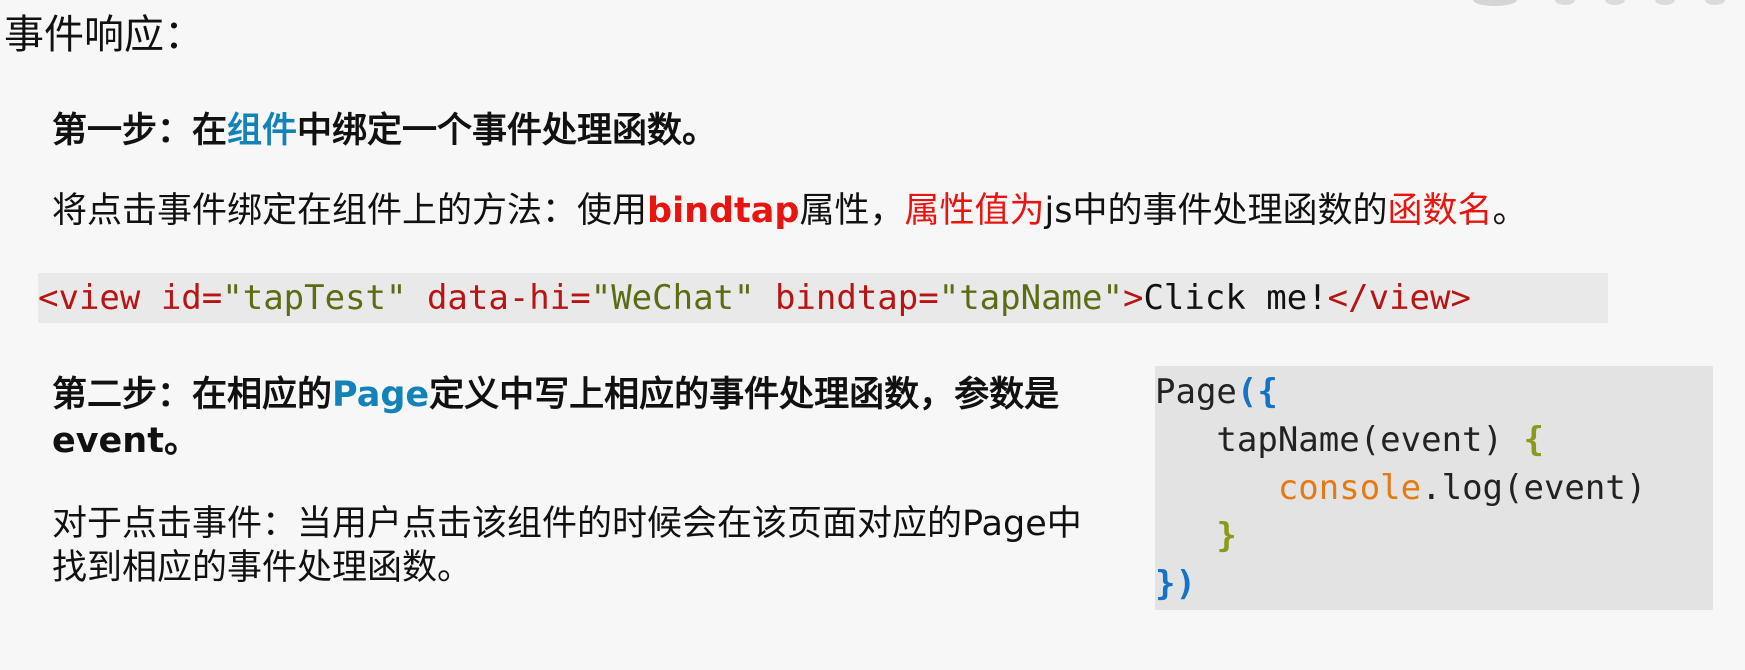  What do you see at coordinates (1533, 440) in the screenshot?
I see `js-method-open-brace: {` at bounding box center [1533, 440].